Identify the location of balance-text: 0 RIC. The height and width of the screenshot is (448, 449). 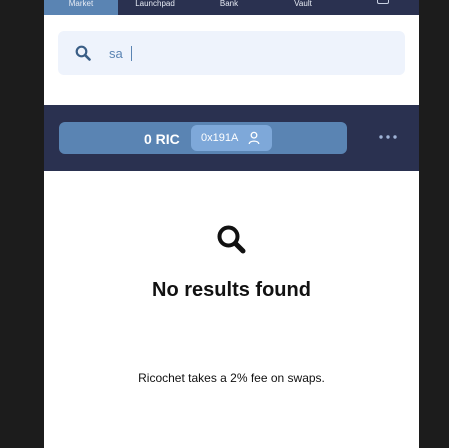
(162, 139).